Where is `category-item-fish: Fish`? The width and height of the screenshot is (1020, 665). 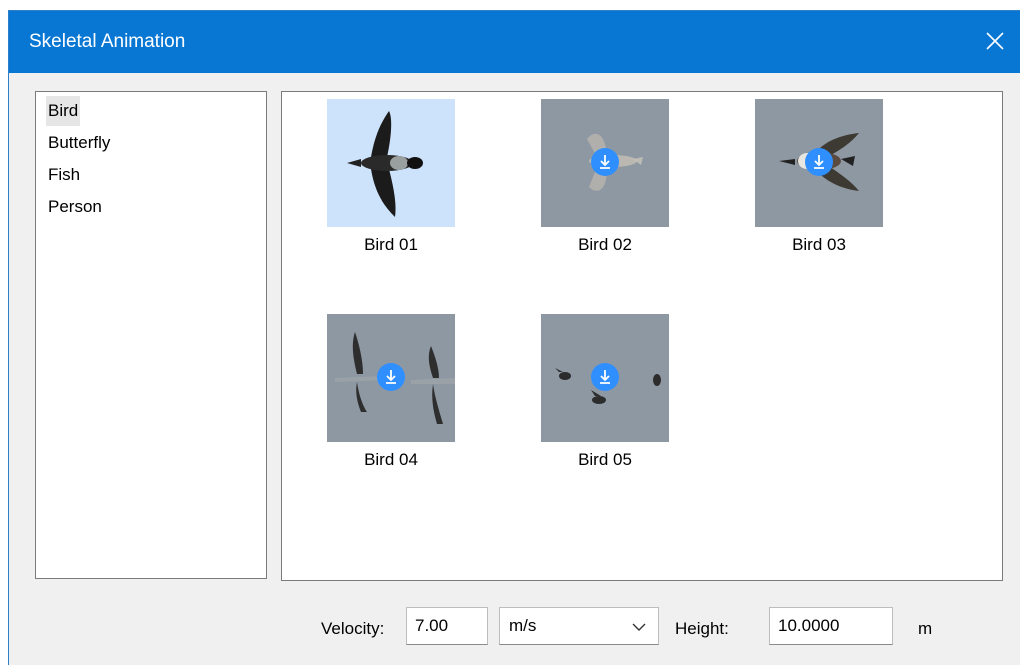 category-item-fish: Fish is located at coordinates (64, 175).